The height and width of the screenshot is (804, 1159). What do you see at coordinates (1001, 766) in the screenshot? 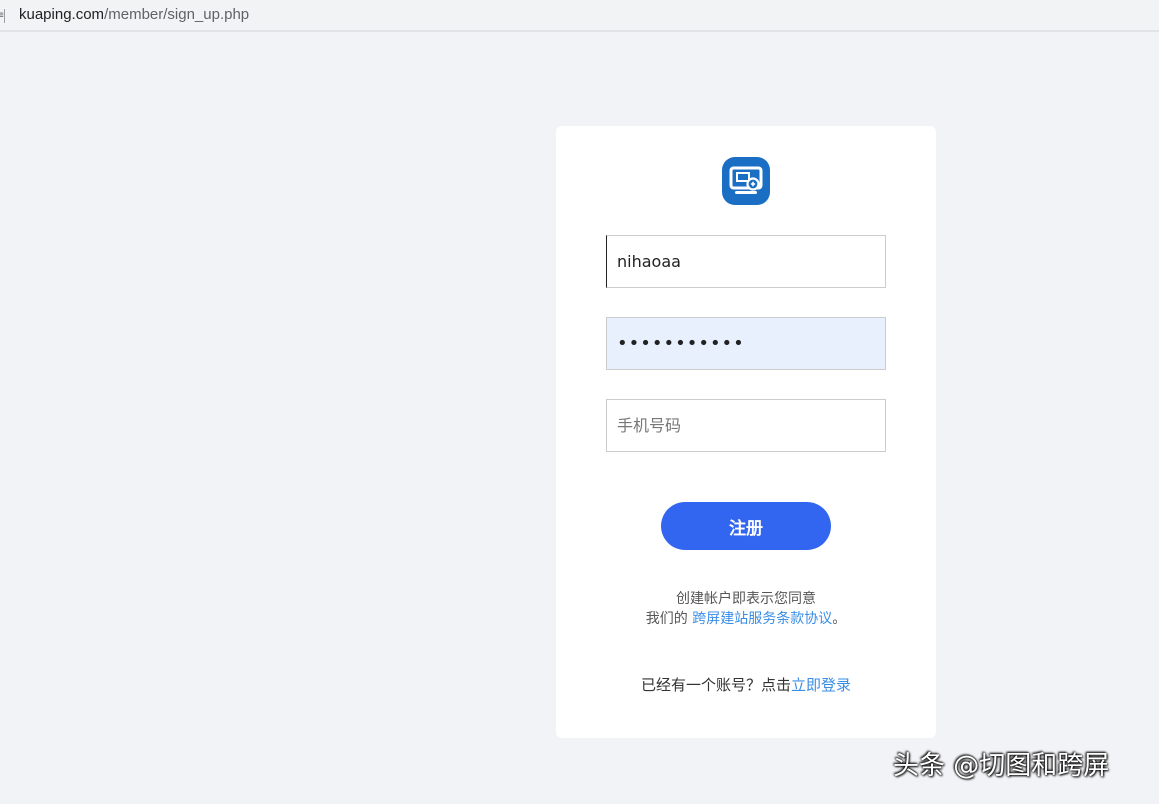
I see `watermark: 头条 @切图和跨屏` at bounding box center [1001, 766].